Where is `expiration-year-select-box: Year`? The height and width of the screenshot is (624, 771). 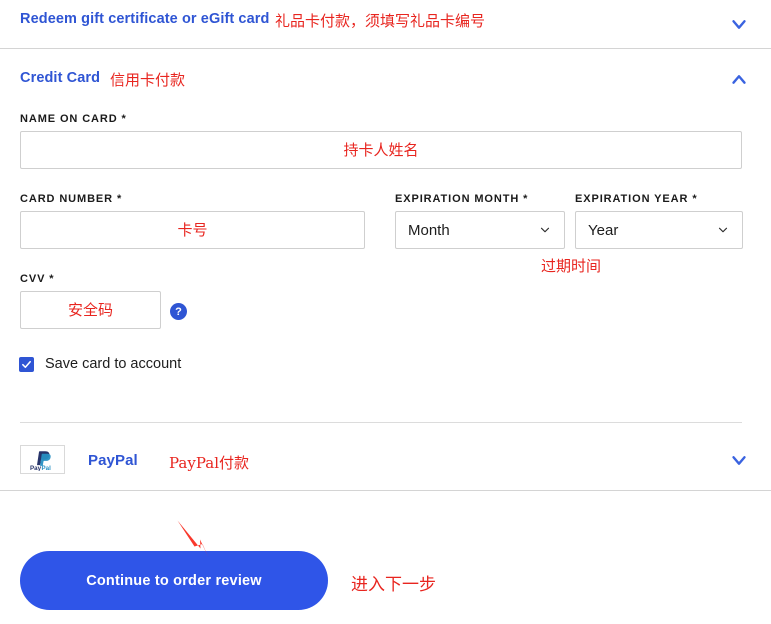 expiration-year-select-box: Year is located at coordinates (659, 230).